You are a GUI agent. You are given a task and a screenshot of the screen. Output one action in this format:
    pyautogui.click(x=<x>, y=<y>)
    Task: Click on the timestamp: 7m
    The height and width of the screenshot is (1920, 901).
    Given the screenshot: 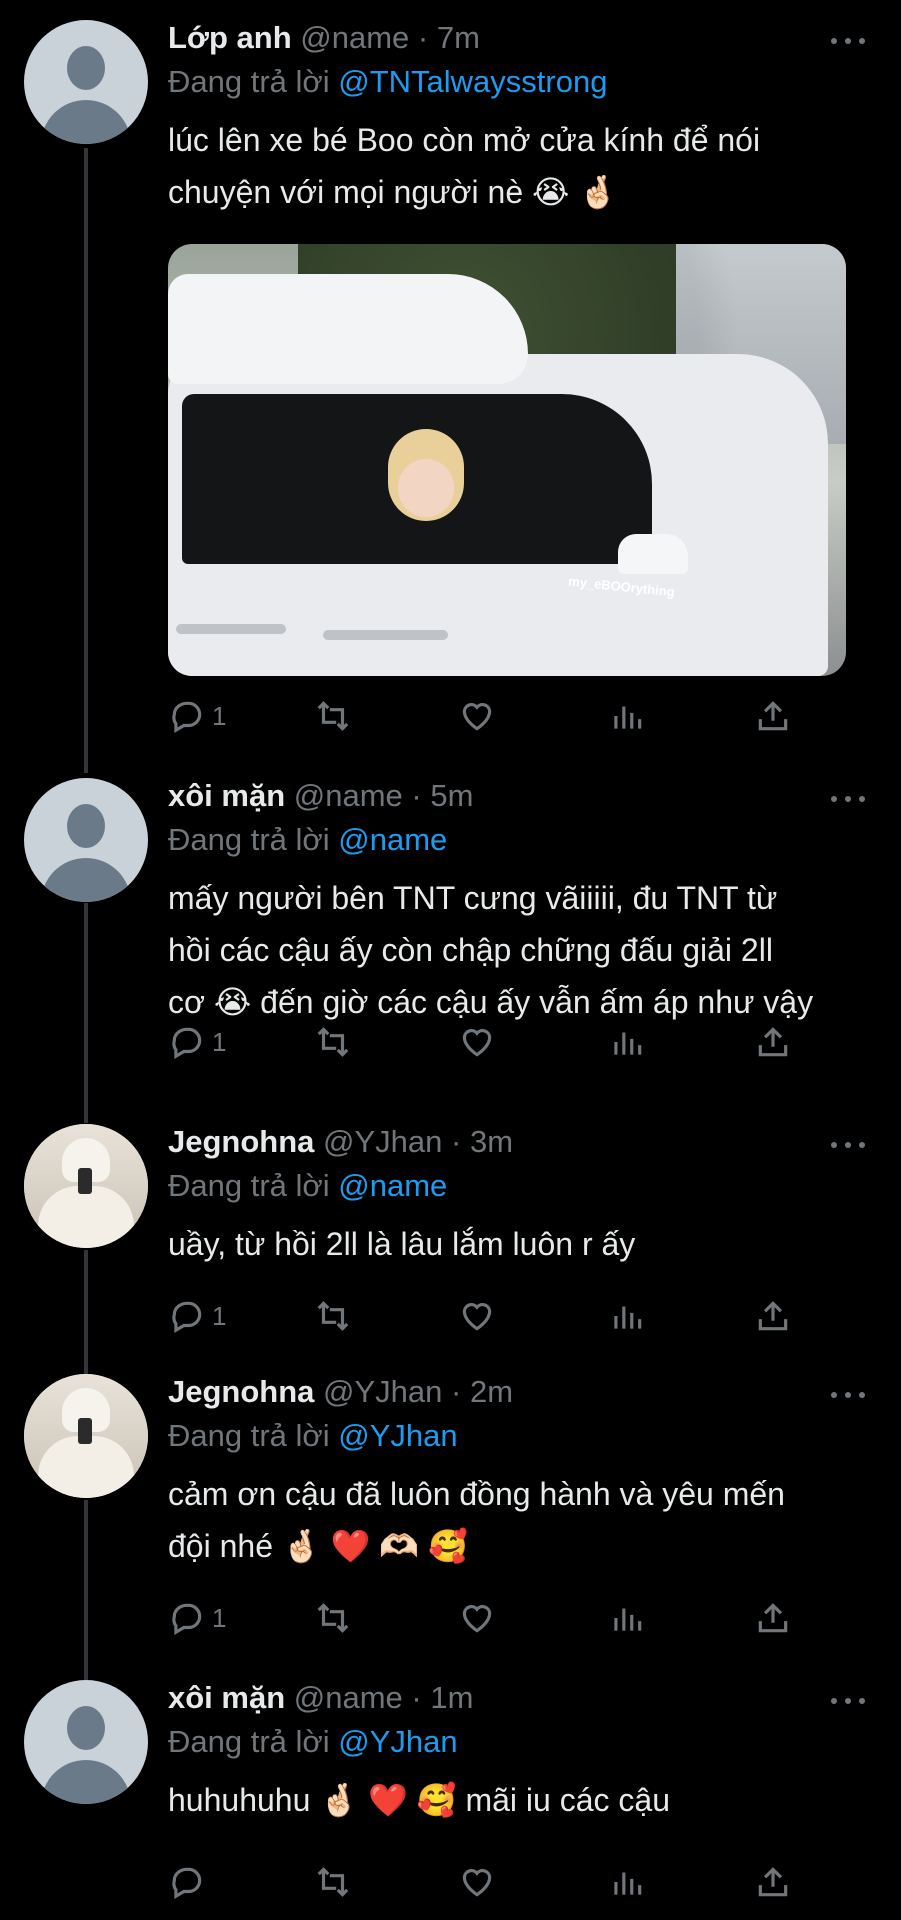 What is the action you would take?
    pyautogui.click(x=458, y=37)
    